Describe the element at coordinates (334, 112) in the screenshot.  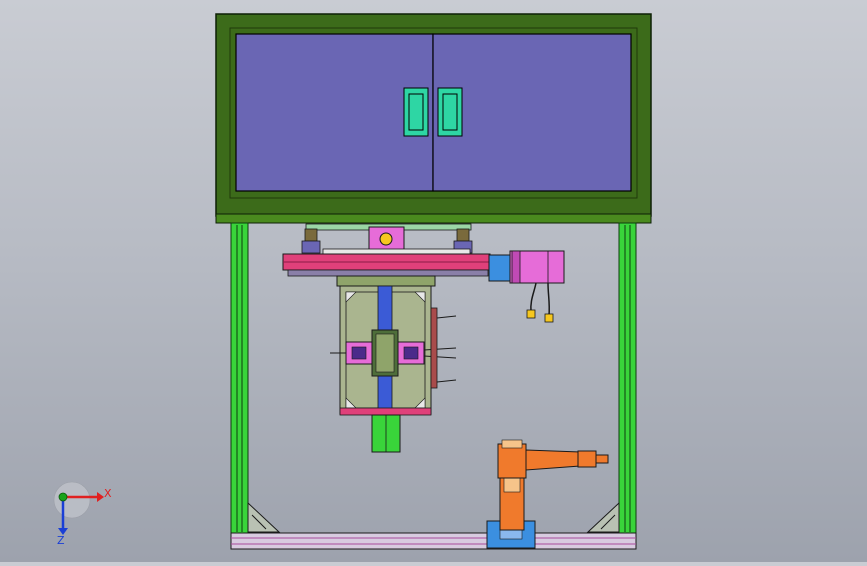
I see `left-door-panel` at that location.